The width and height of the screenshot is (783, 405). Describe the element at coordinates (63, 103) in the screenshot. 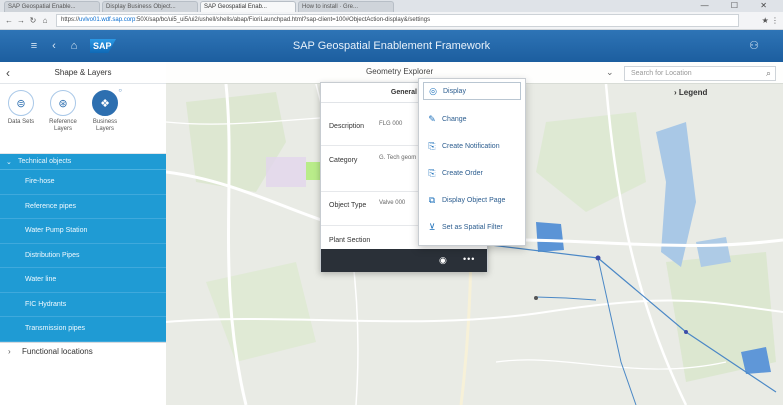

I see `globe-icon: ⊛` at that location.